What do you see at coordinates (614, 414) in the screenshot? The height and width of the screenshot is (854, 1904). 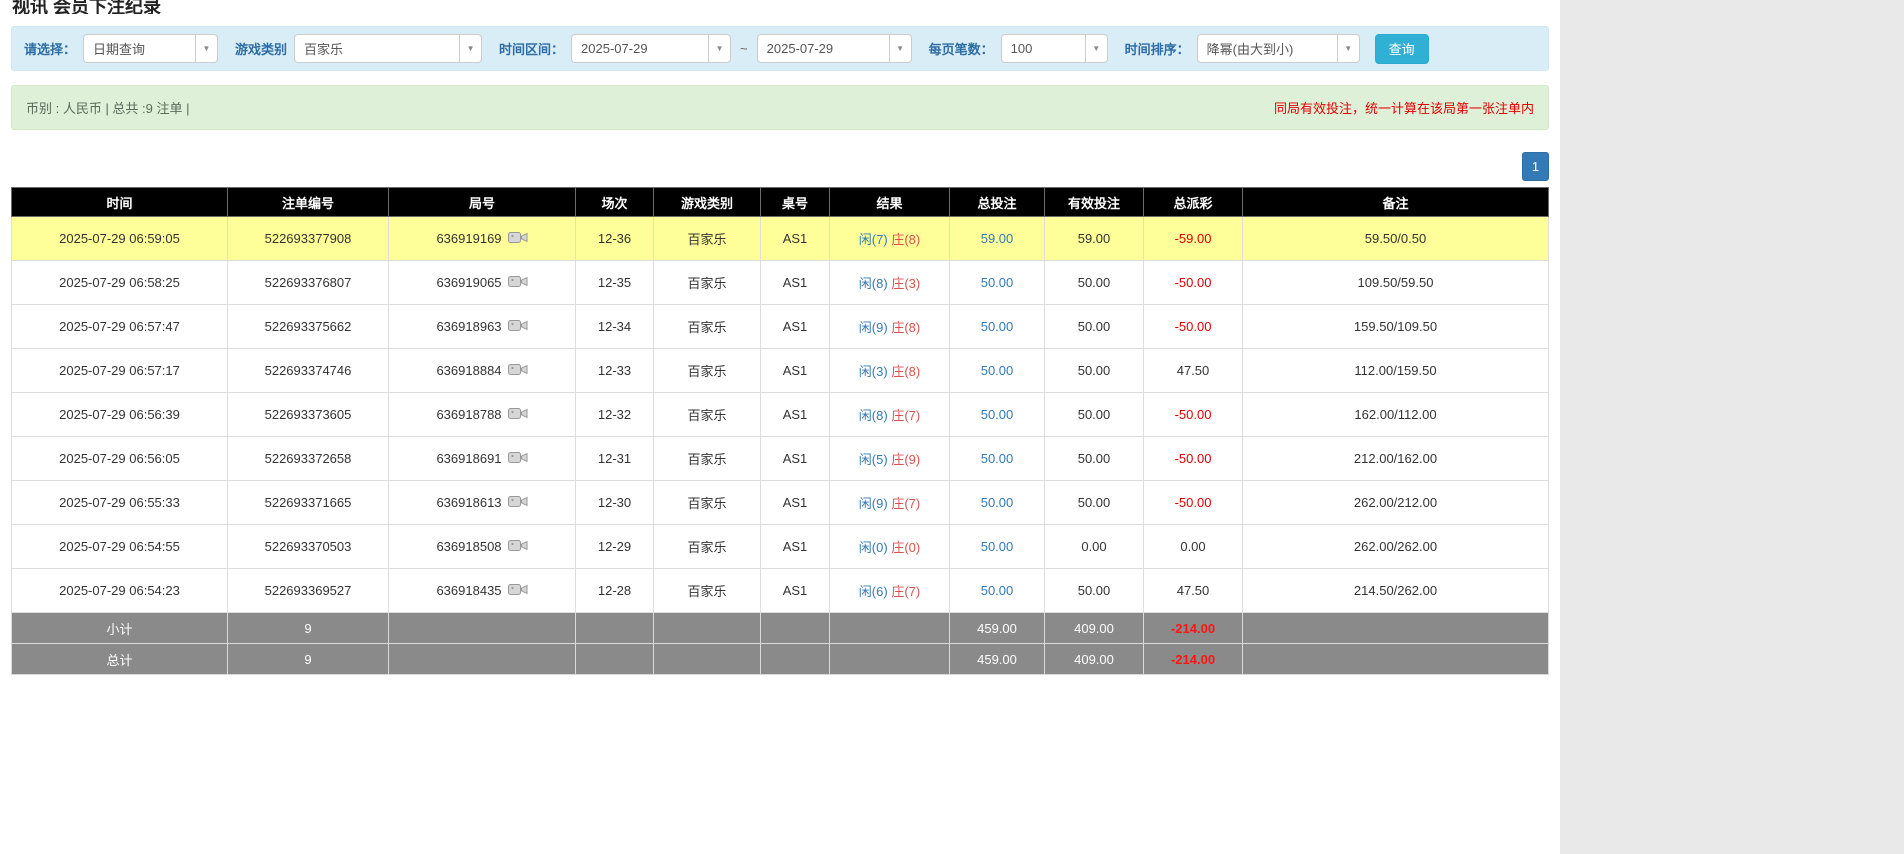 I see `cell-session: 12-32` at bounding box center [614, 414].